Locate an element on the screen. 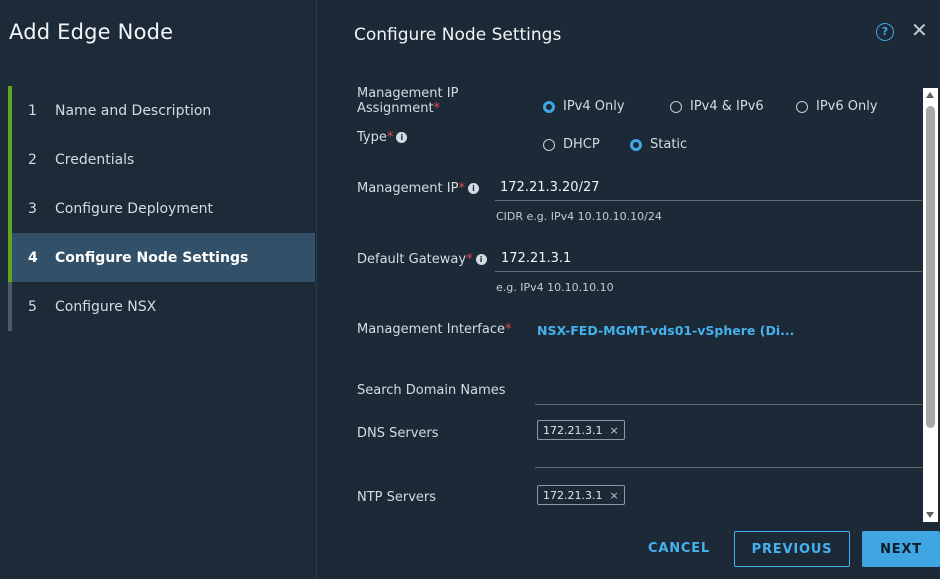 Image resolution: width=940 pixels, height=579 pixels. step-number: 4 is located at coordinates (33, 257).